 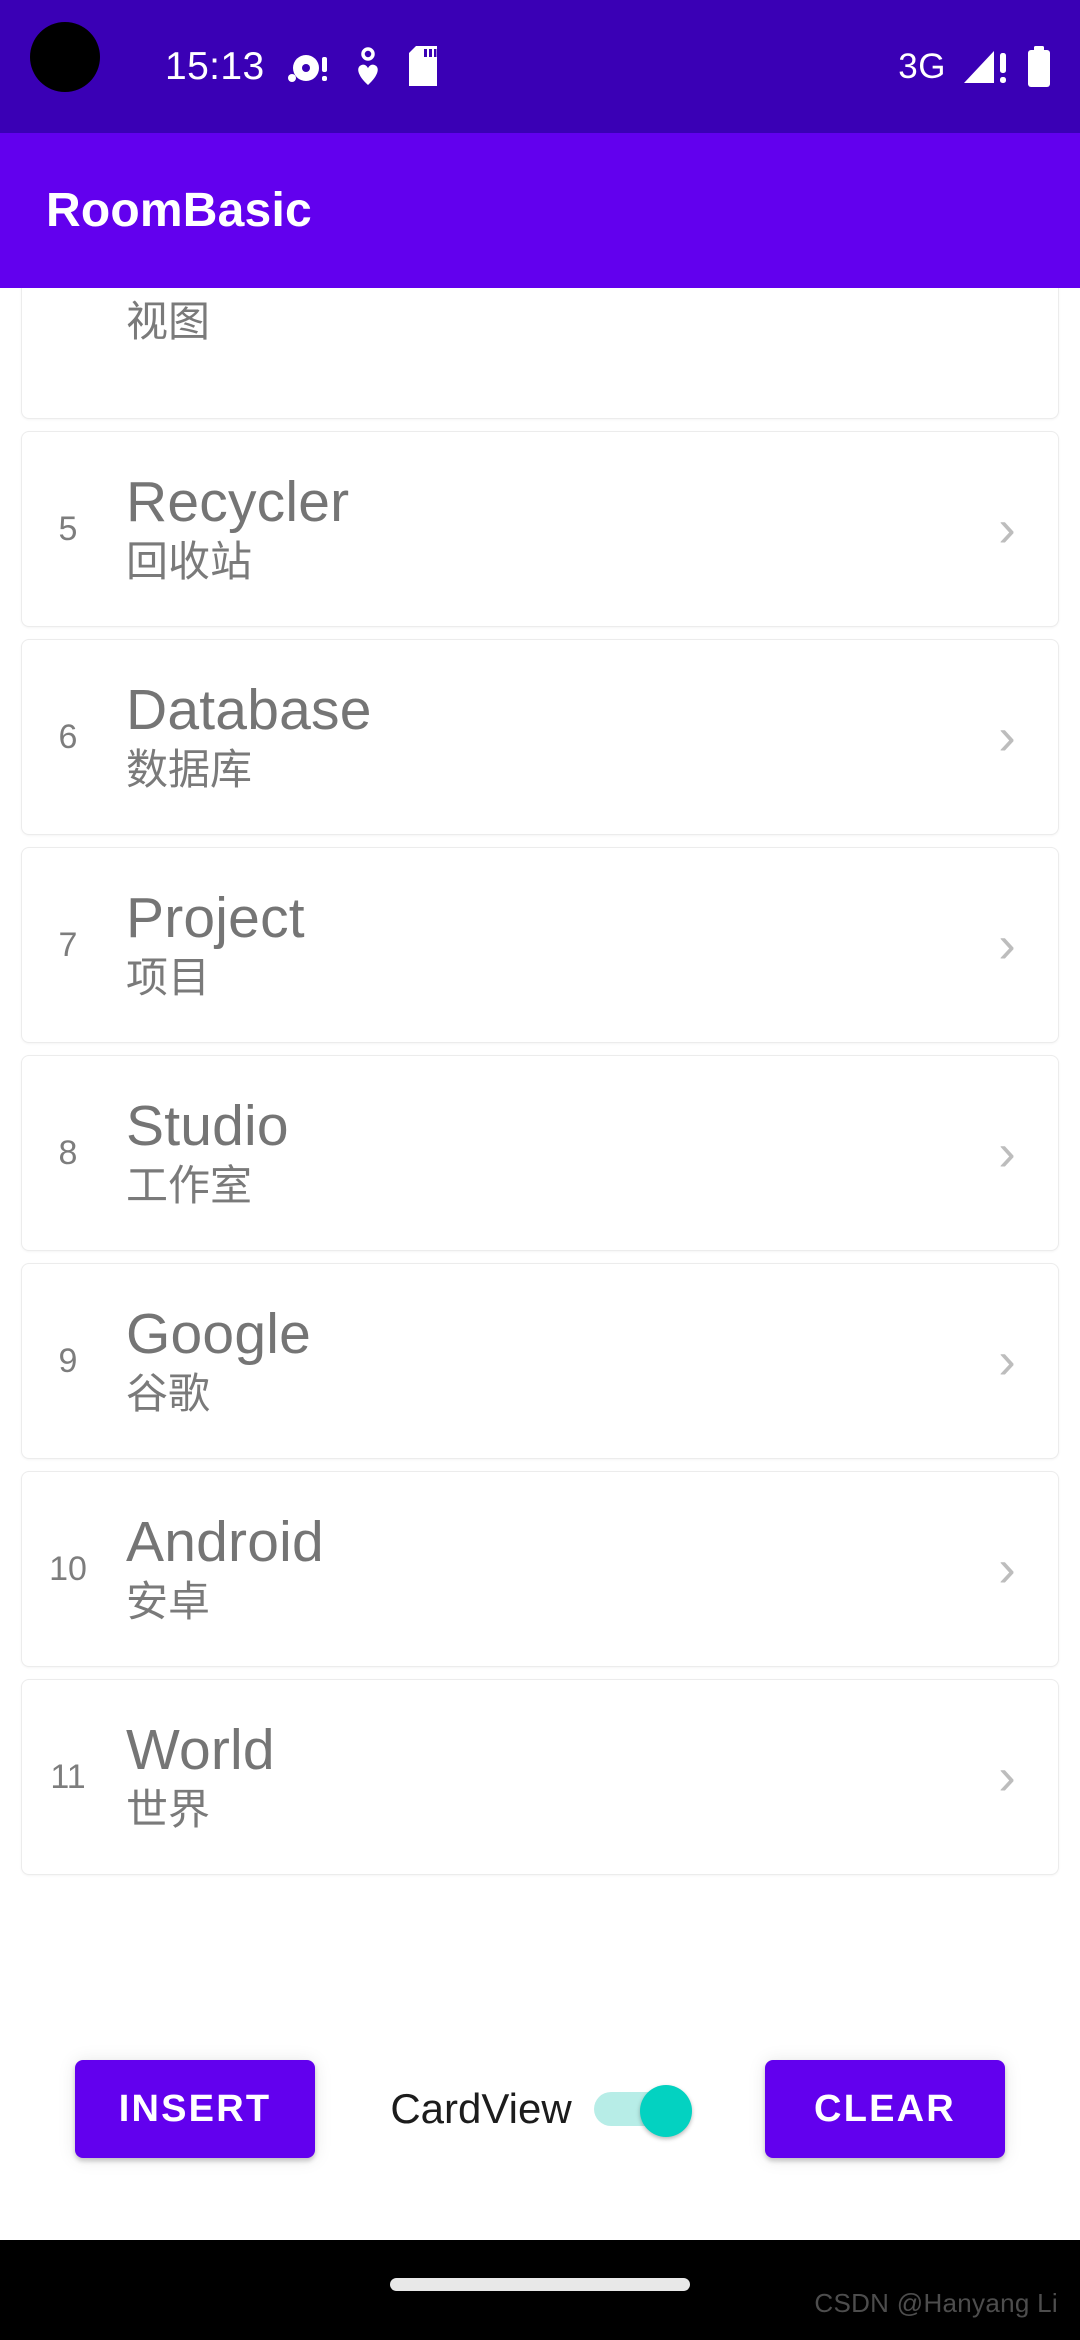 I want to click on list-item-title: Studio, so click(x=207, y=1126).